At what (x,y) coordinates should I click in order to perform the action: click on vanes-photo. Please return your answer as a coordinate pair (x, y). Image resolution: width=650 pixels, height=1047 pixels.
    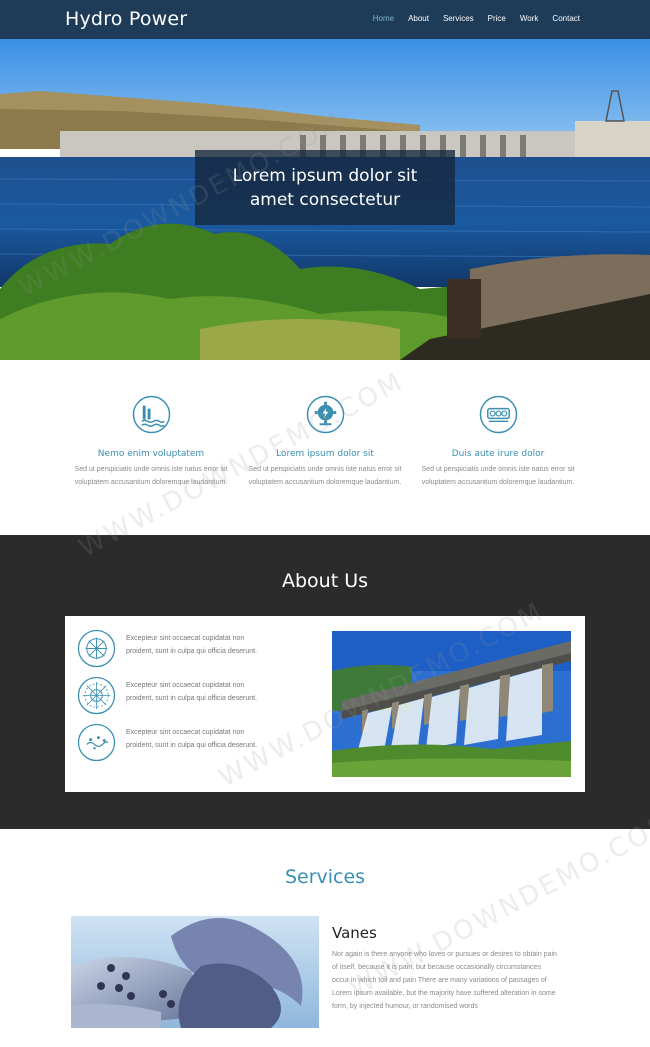
    Looking at the image, I should click on (195, 972).